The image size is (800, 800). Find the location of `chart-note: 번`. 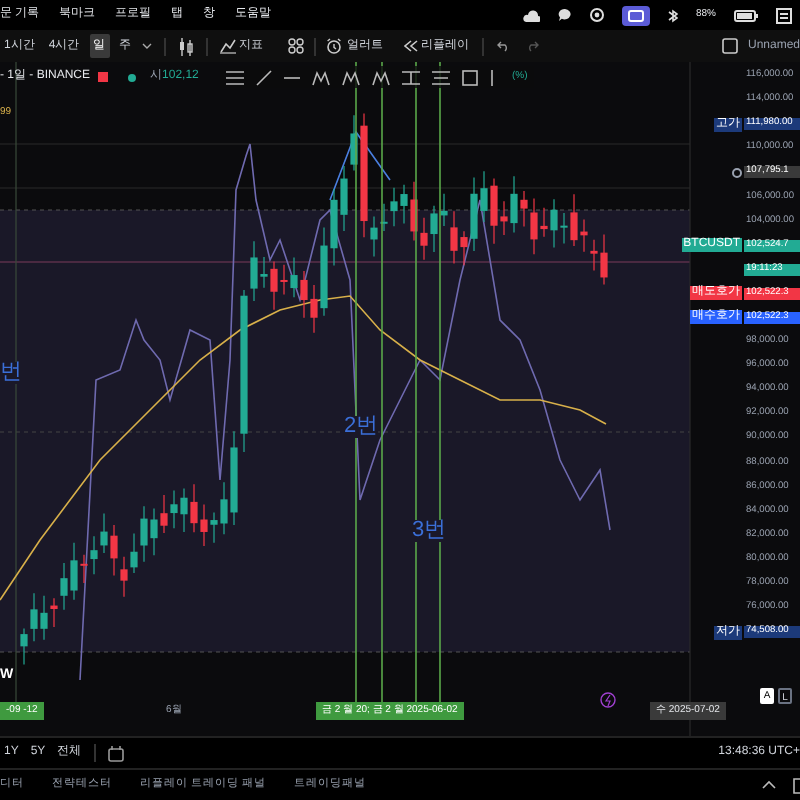

chart-note: 번 is located at coordinates (11, 373).